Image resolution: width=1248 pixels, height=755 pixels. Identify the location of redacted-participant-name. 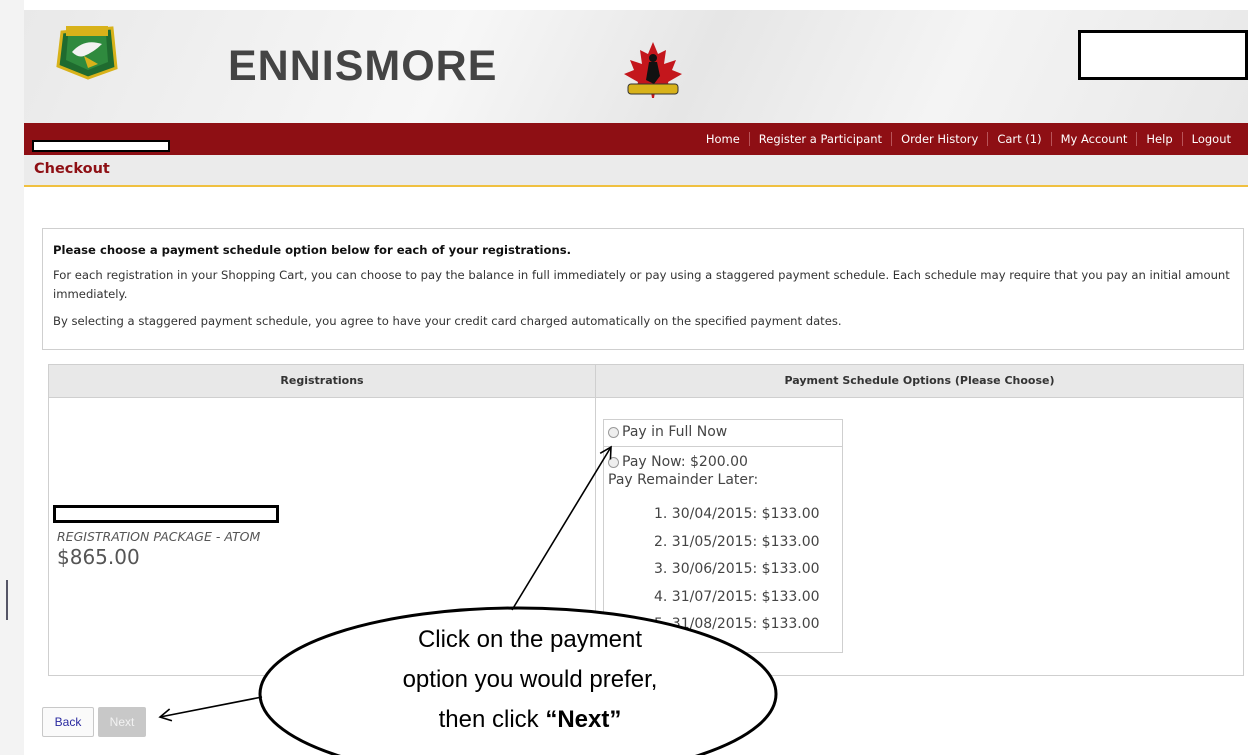
(166, 514).